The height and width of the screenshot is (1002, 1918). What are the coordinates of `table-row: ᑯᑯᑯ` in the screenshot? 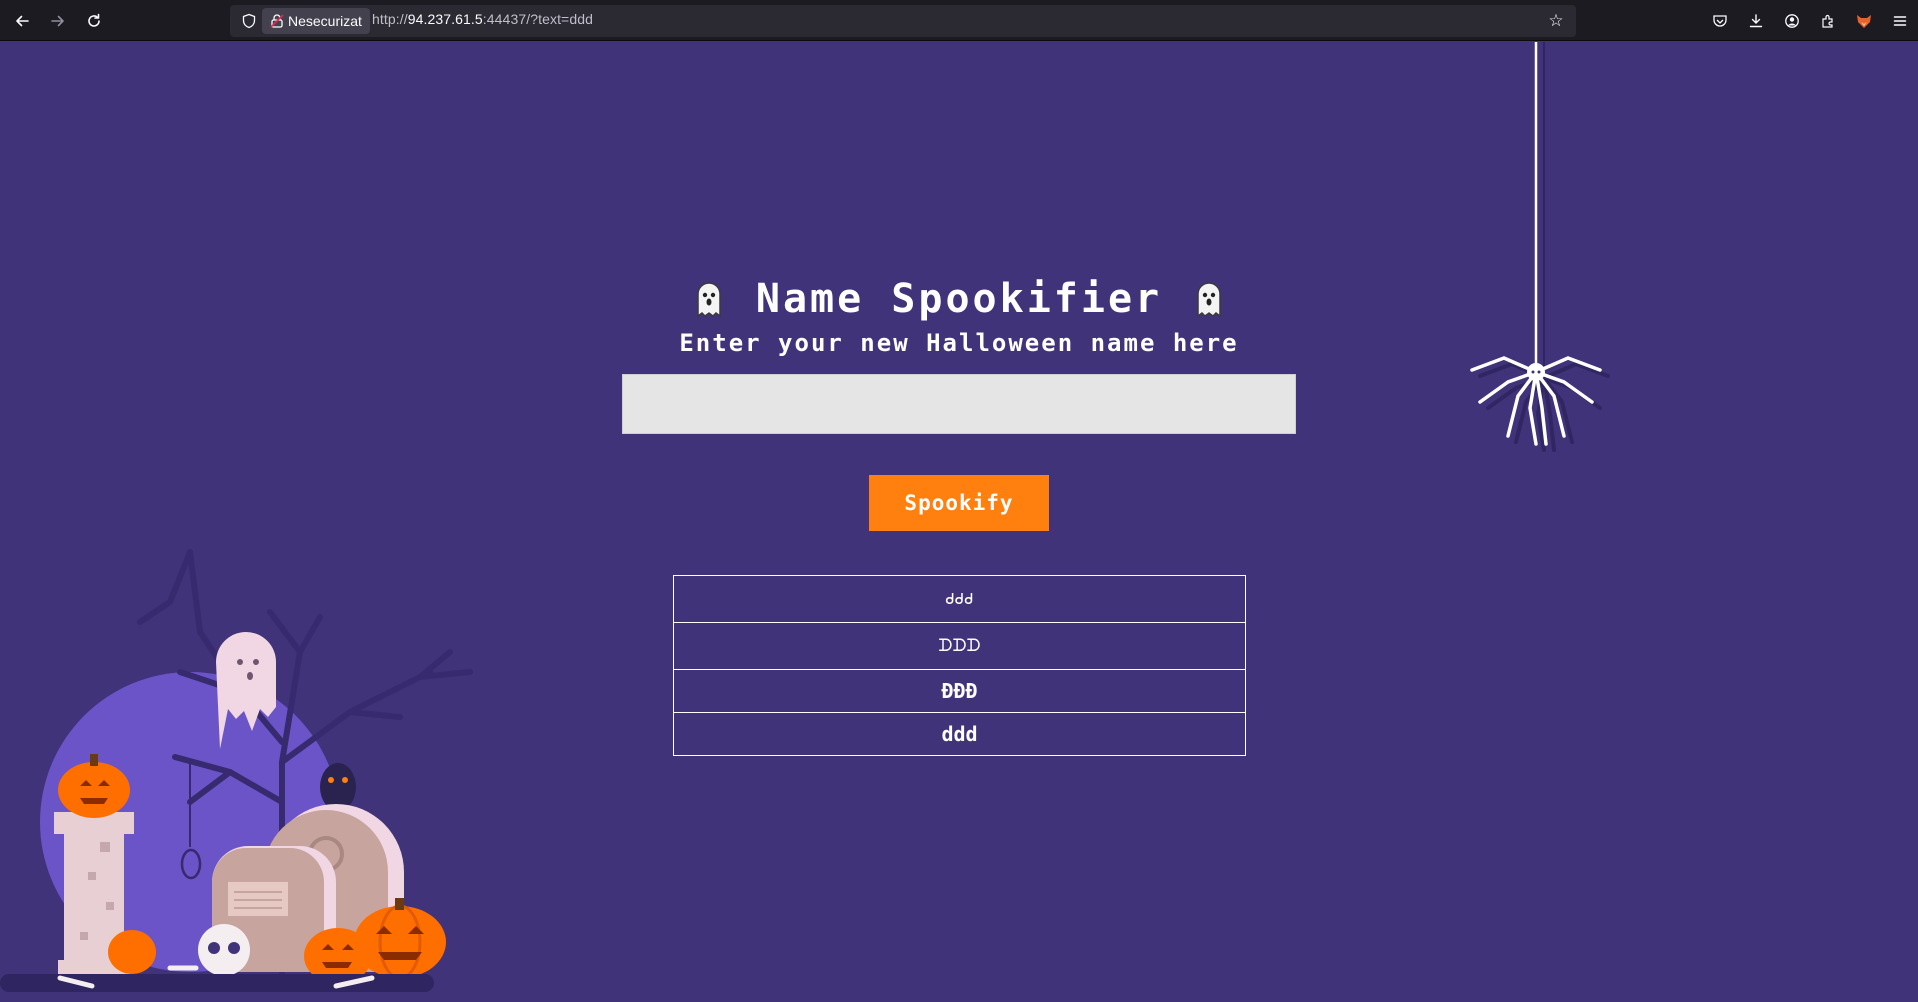 It's located at (959, 599).